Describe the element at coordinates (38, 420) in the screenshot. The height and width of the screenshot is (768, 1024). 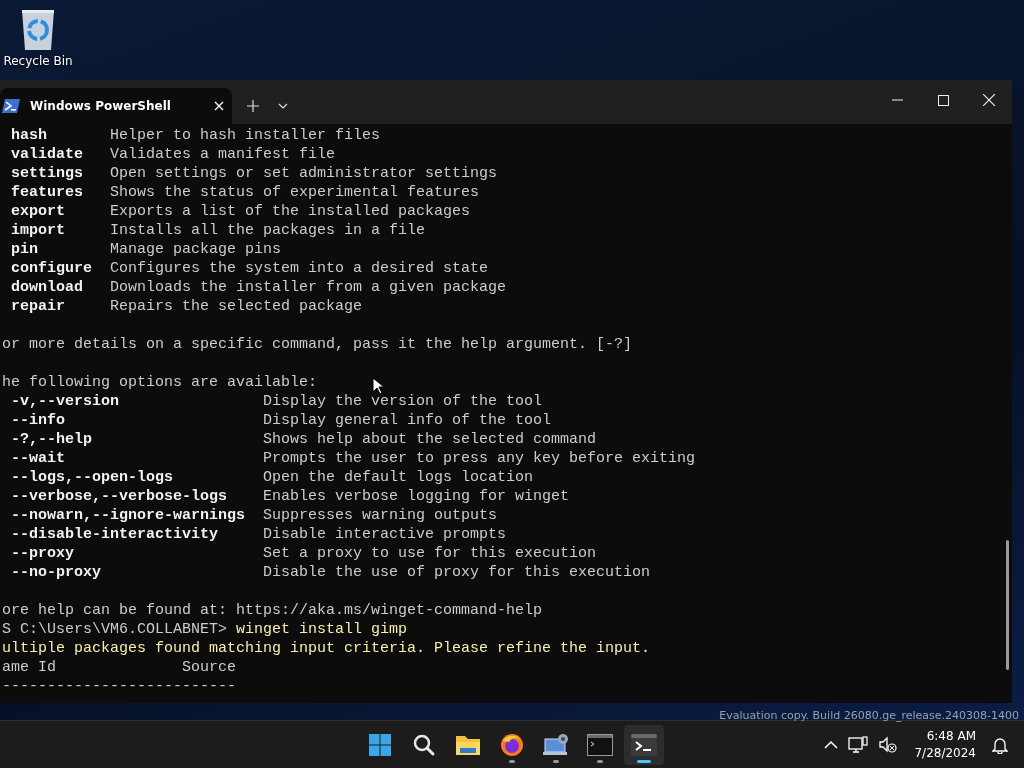
I see `option-name: --info` at that location.